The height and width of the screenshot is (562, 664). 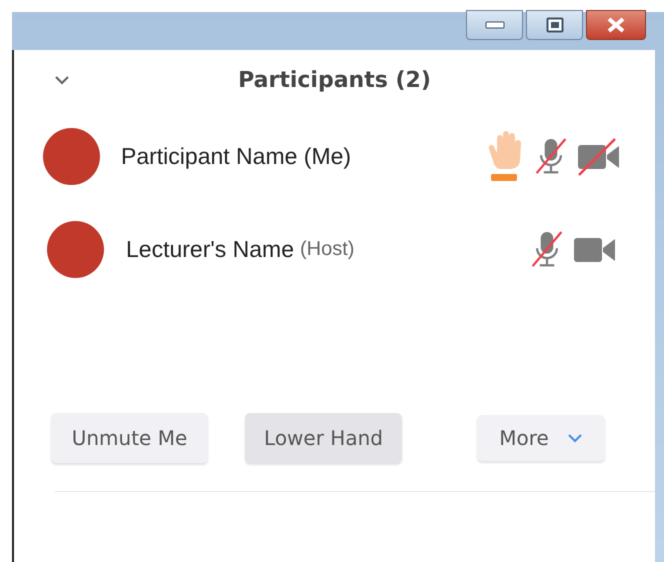 I want to click on minimize-icon, so click(x=494, y=25).